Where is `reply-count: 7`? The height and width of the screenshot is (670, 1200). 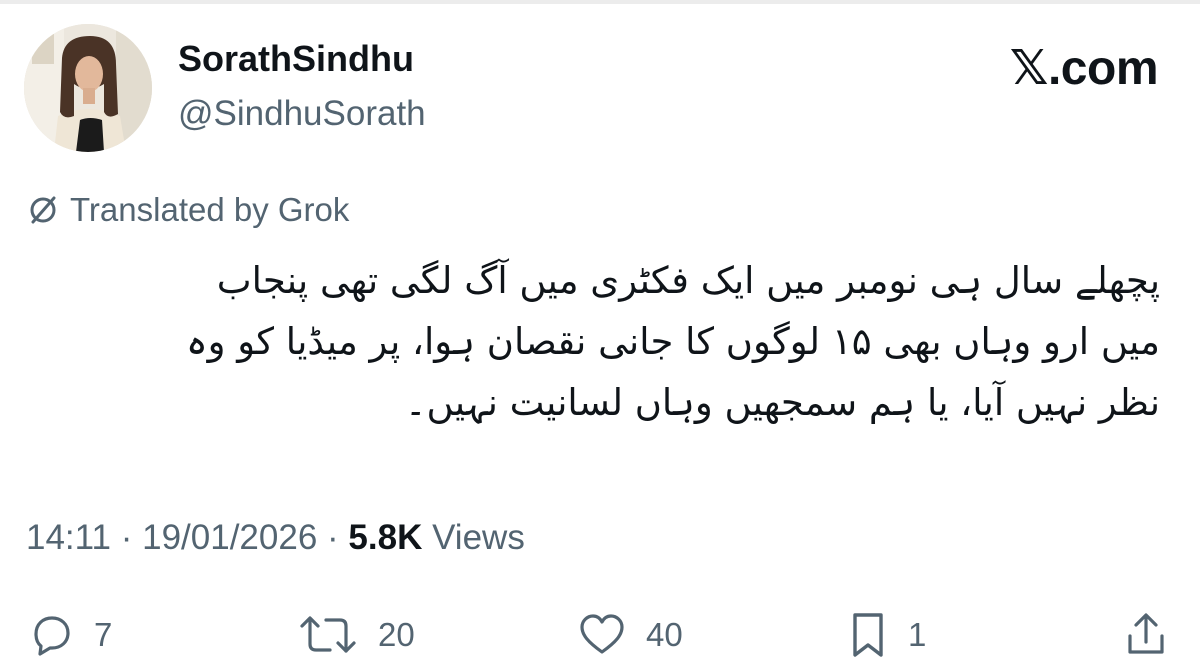 reply-count: 7 is located at coordinates (103, 634).